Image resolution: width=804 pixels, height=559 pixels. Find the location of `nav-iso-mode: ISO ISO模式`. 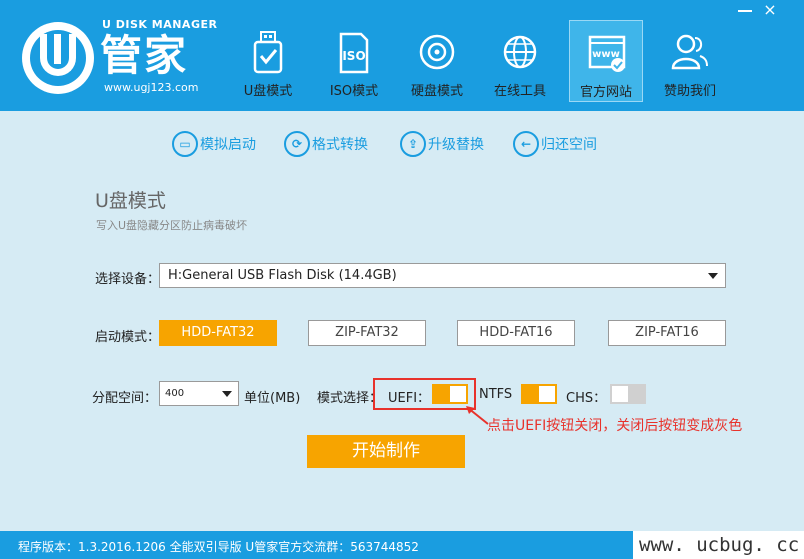

nav-iso-mode: ISO ISO模式 is located at coordinates (354, 61).